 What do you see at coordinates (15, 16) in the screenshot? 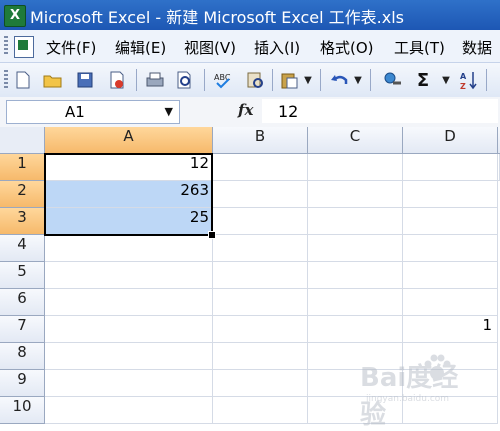
I see `excel-app-icon: X` at bounding box center [15, 16].